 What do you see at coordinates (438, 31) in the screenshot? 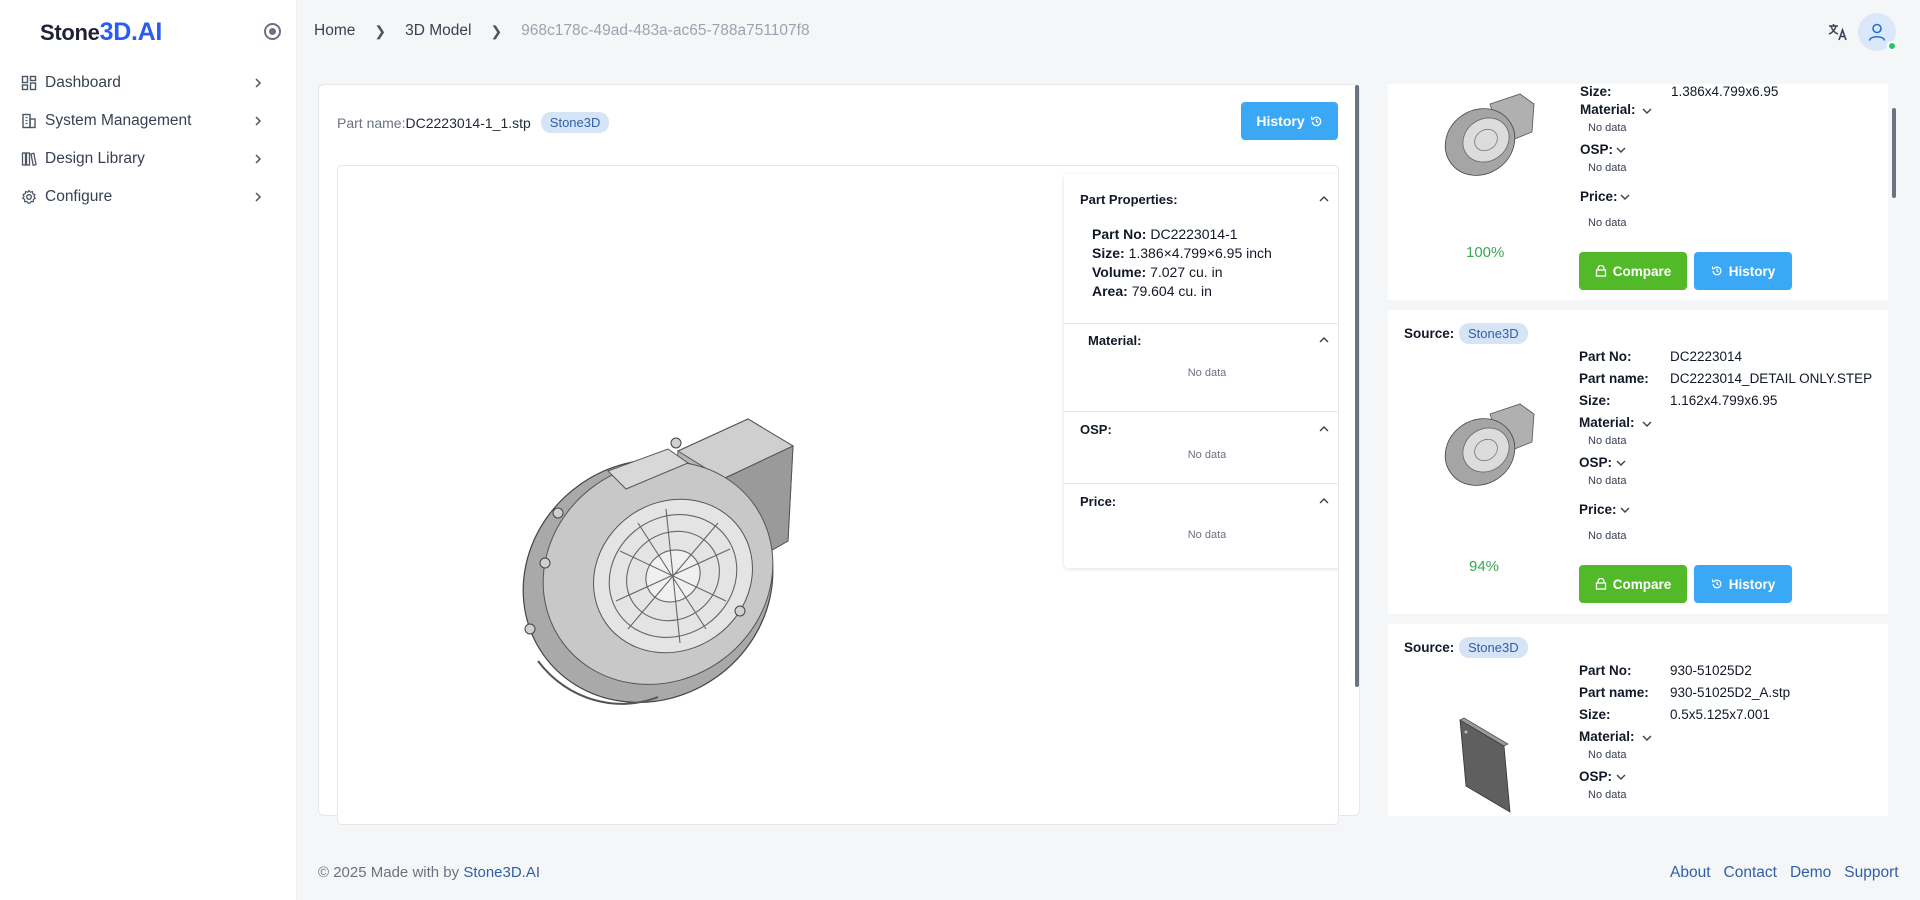
I see `breadcrumb-3d-model: 3D Model` at bounding box center [438, 31].